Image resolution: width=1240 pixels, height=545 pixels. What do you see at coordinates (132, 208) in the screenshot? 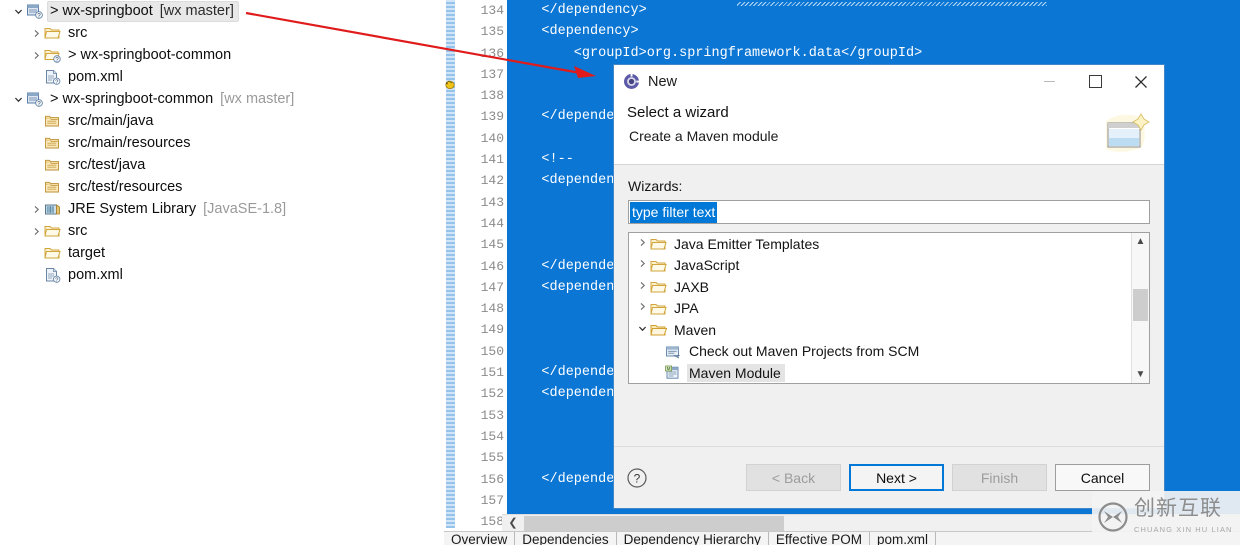
I see `tree-row-label: JRE System Library` at bounding box center [132, 208].